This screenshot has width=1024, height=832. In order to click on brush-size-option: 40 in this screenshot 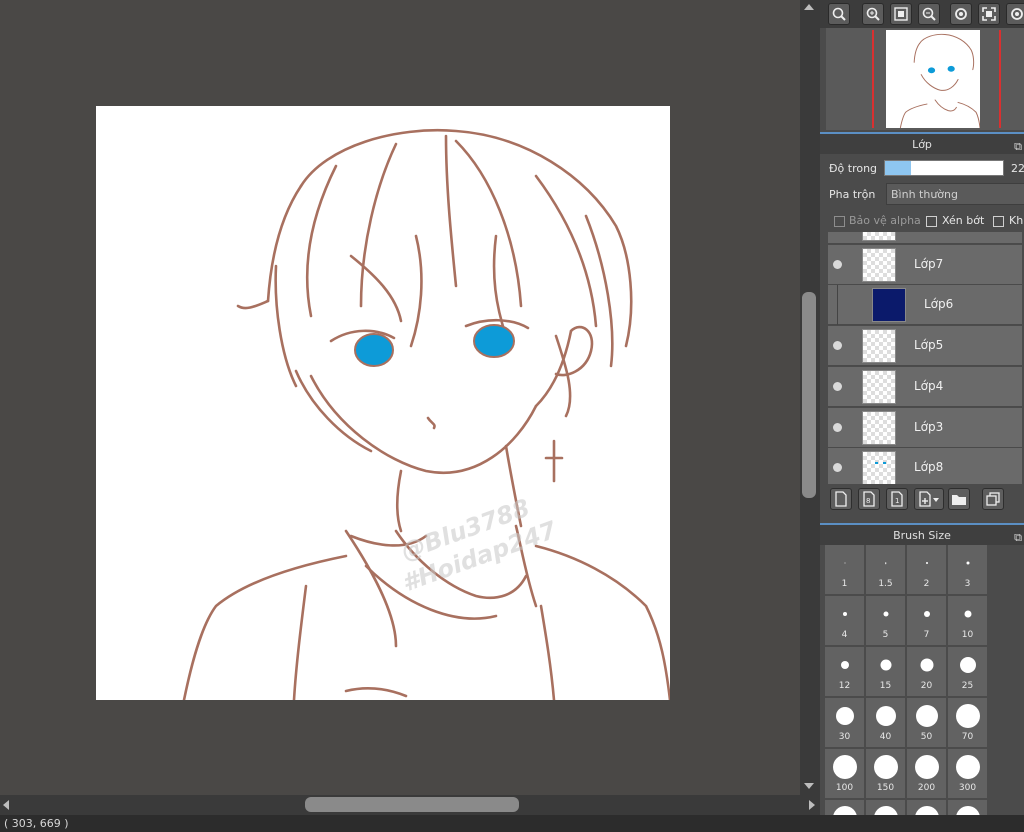, I will do `click(885, 722)`.